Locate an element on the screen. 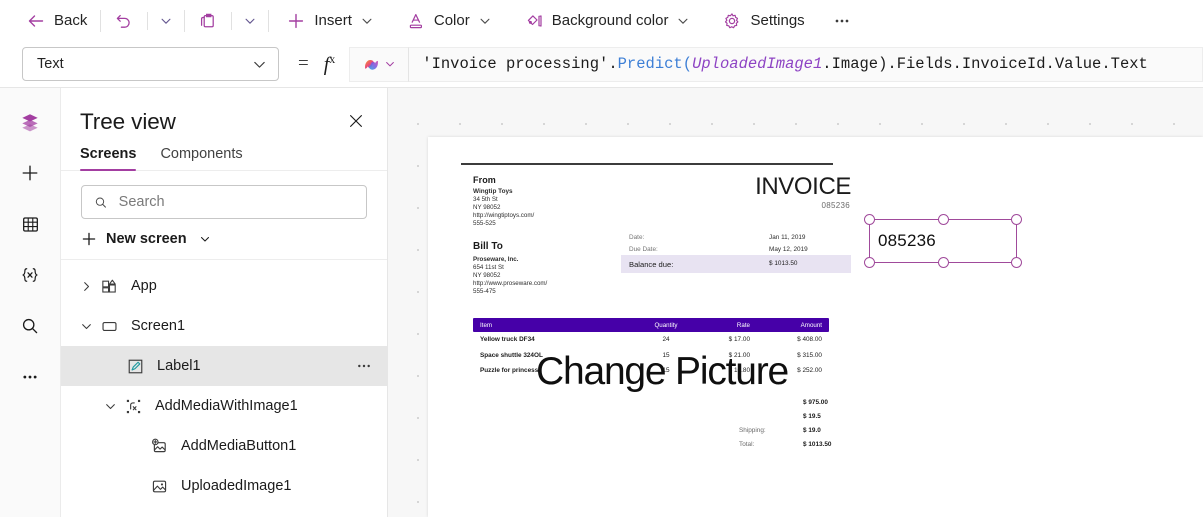 The width and height of the screenshot is (1203, 517). paste-dropdown-button is located at coordinates (250, 21).